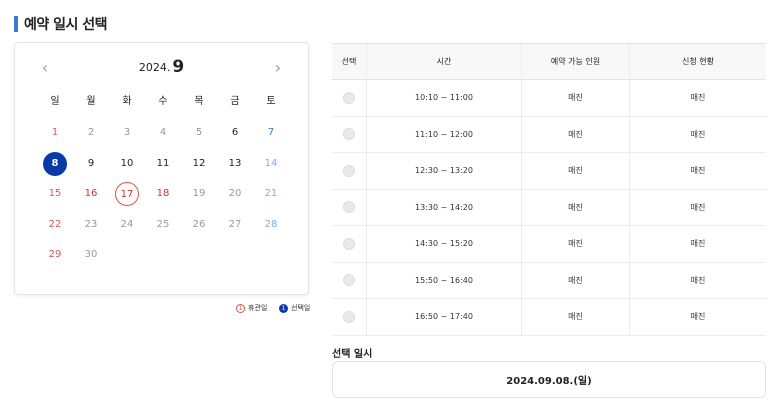  What do you see at coordinates (127, 164) in the screenshot?
I see `calendar-day: 10` at bounding box center [127, 164].